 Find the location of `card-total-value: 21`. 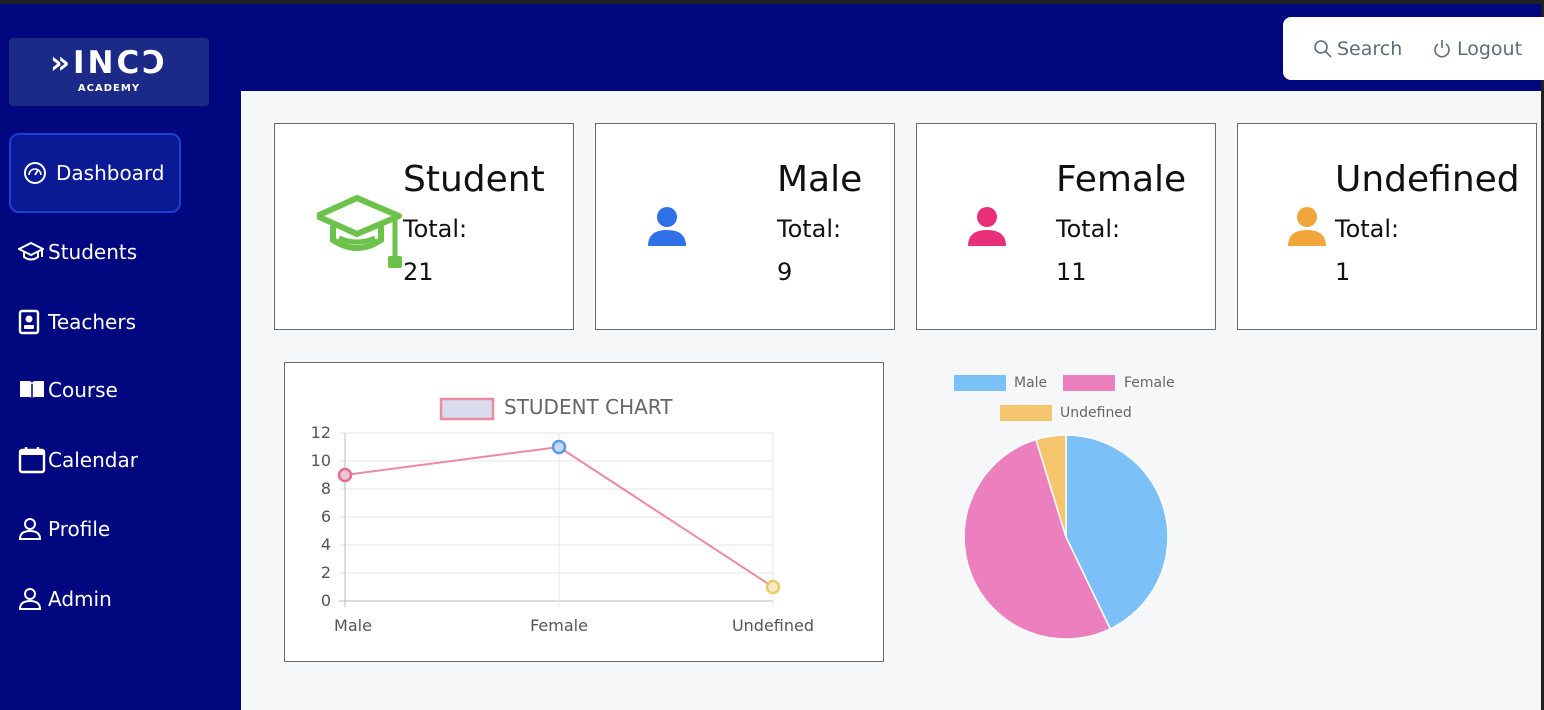

card-total-value: 21 is located at coordinates (418, 272).